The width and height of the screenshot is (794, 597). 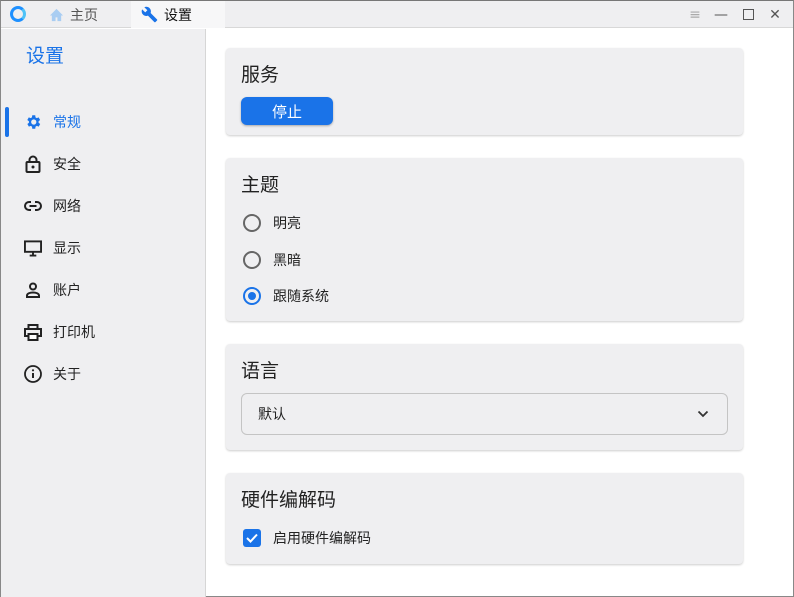 What do you see at coordinates (84, 15) in the screenshot?
I see `tab-label: 主页` at bounding box center [84, 15].